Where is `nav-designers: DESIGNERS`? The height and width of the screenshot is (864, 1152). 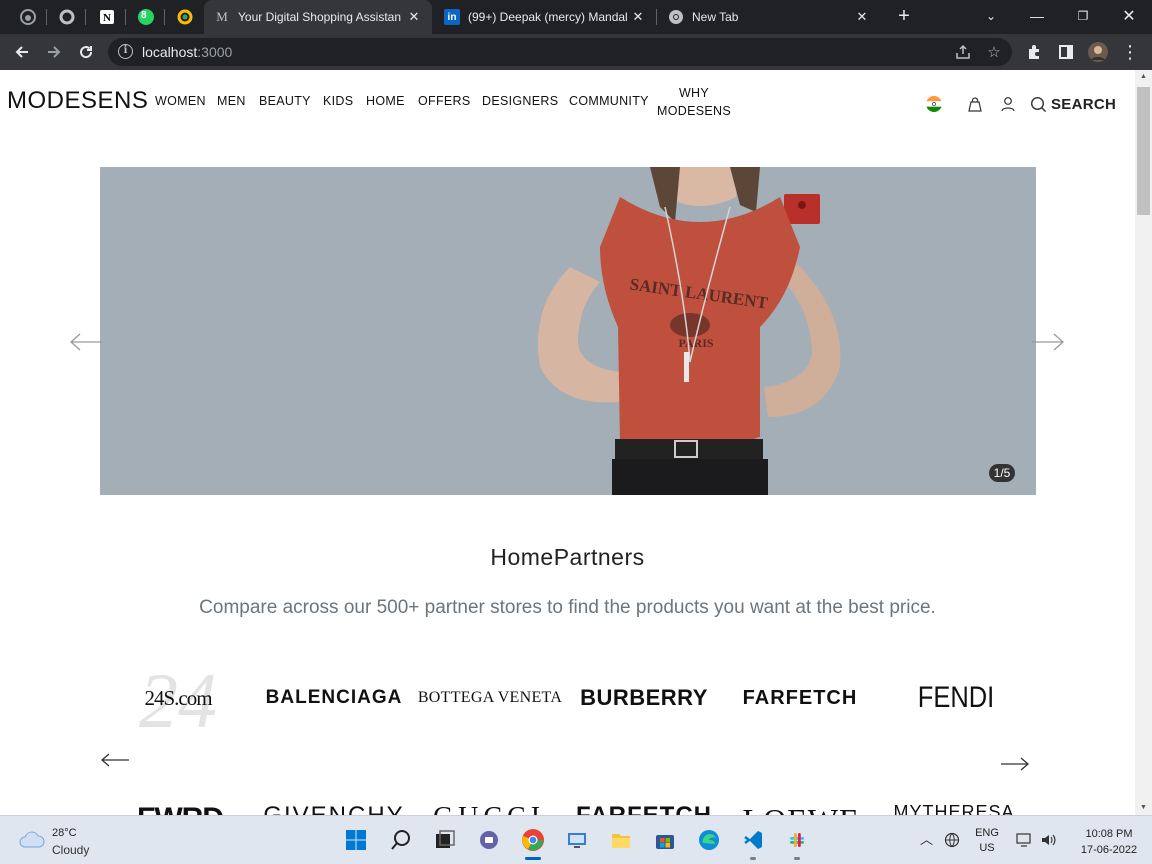 nav-designers: DESIGNERS is located at coordinates (520, 101).